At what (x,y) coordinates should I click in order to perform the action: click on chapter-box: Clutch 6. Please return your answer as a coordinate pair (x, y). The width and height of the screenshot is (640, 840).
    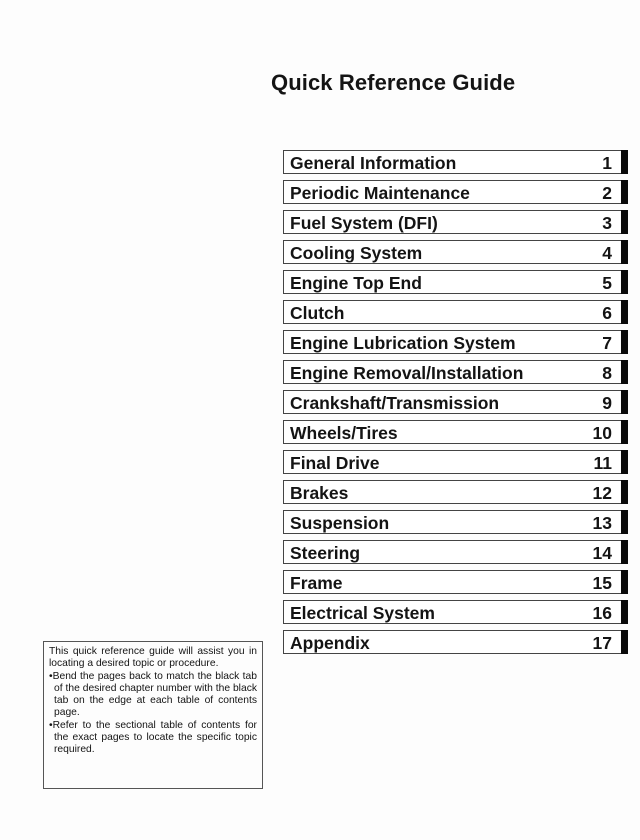
    Looking at the image, I should click on (452, 312).